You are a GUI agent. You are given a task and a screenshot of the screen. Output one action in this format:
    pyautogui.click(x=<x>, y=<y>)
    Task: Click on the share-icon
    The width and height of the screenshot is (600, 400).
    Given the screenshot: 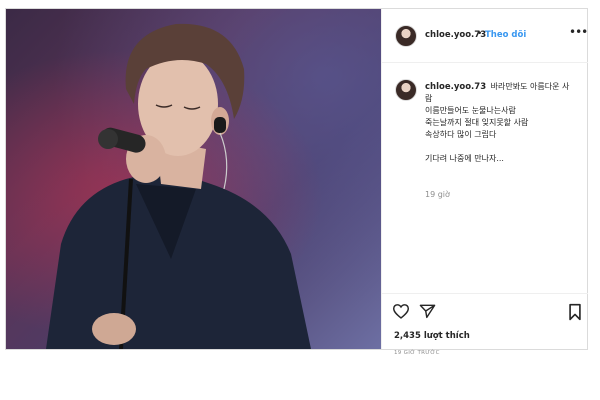 What is the action you would take?
    pyautogui.click(x=427, y=313)
    